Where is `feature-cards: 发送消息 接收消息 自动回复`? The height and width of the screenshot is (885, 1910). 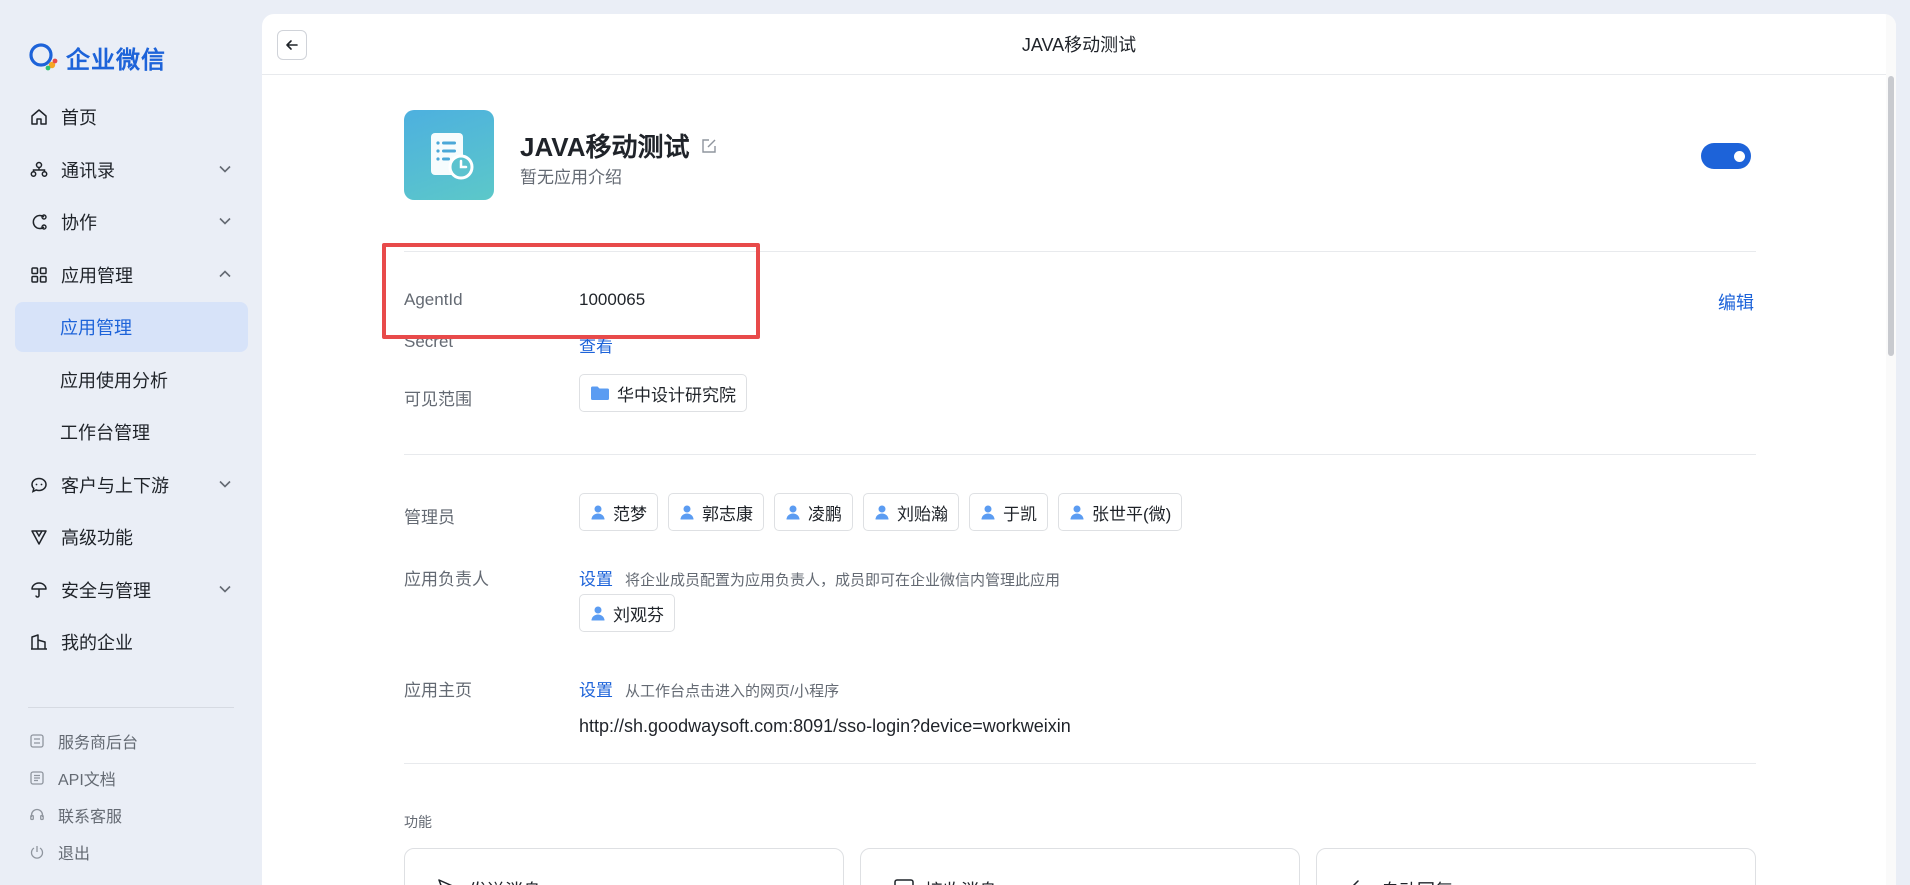 feature-cards: 发送消息 接收消息 自动回复 is located at coordinates (1080, 866).